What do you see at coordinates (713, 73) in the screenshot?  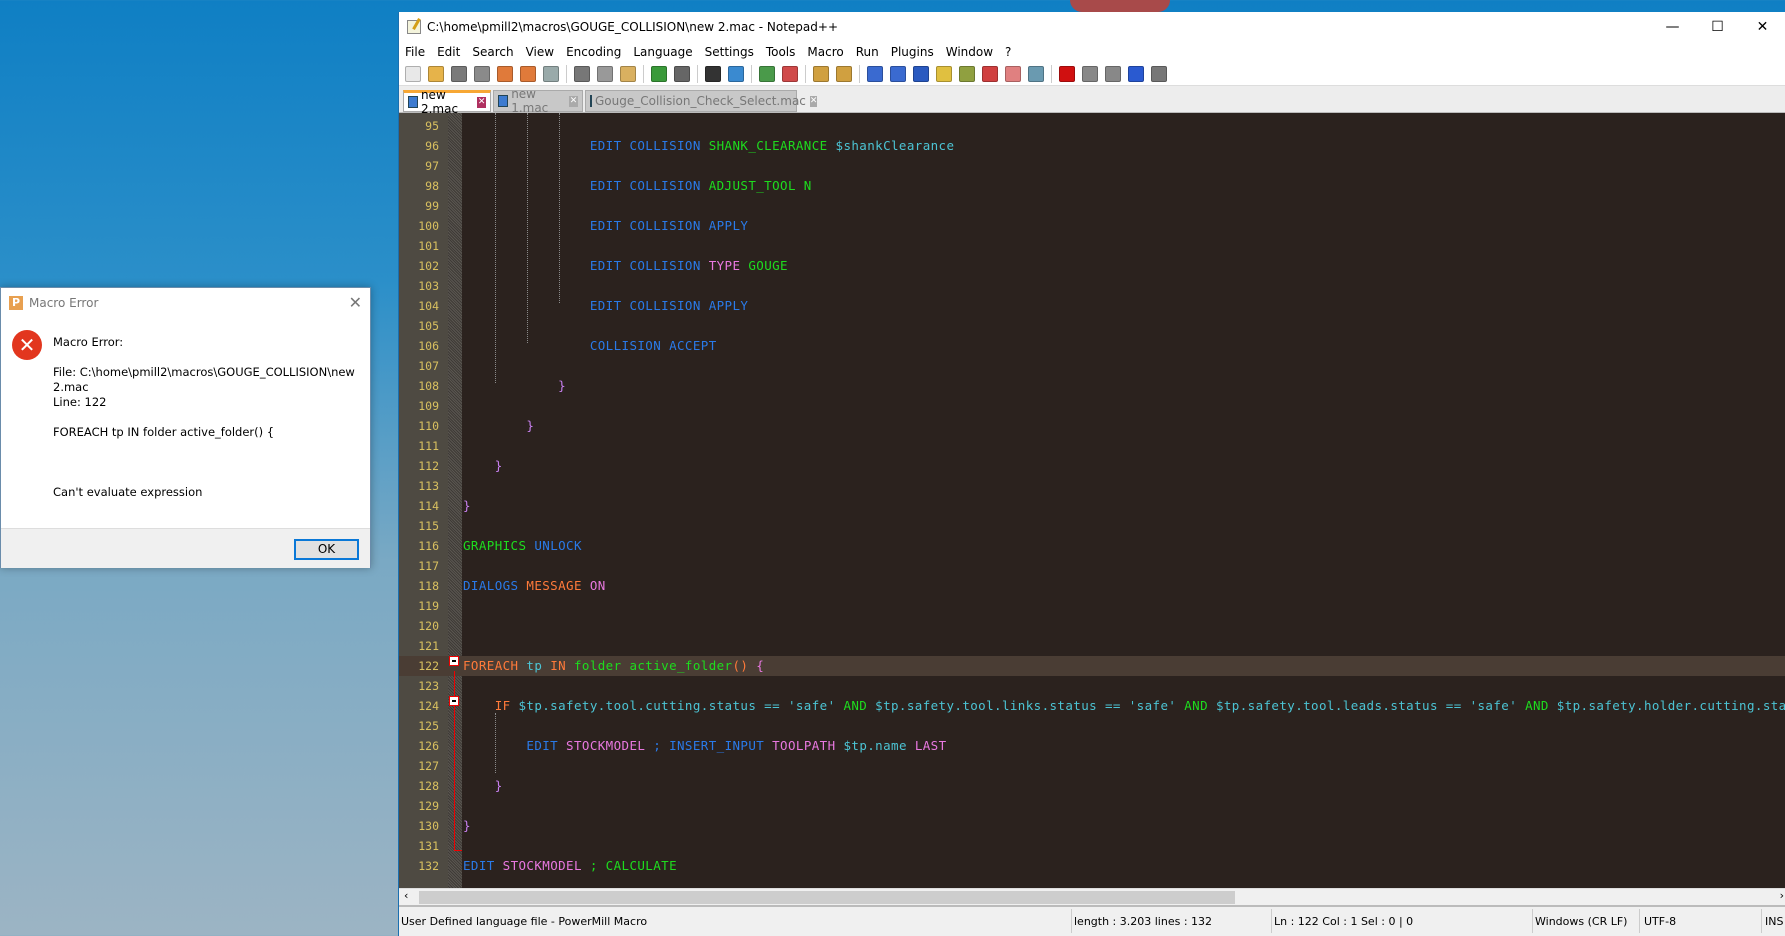 I see `find-icon` at bounding box center [713, 73].